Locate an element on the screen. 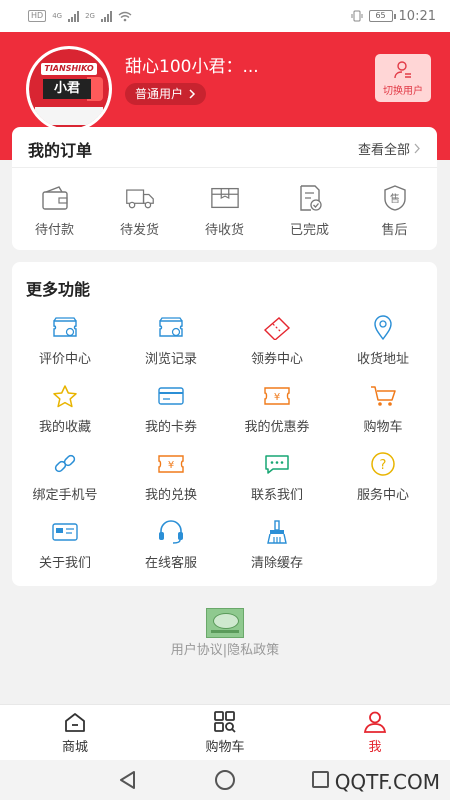 The height and width of the screenshot is (800, 450). orders-title: 我的订单 is located at coordinates (60, 150).